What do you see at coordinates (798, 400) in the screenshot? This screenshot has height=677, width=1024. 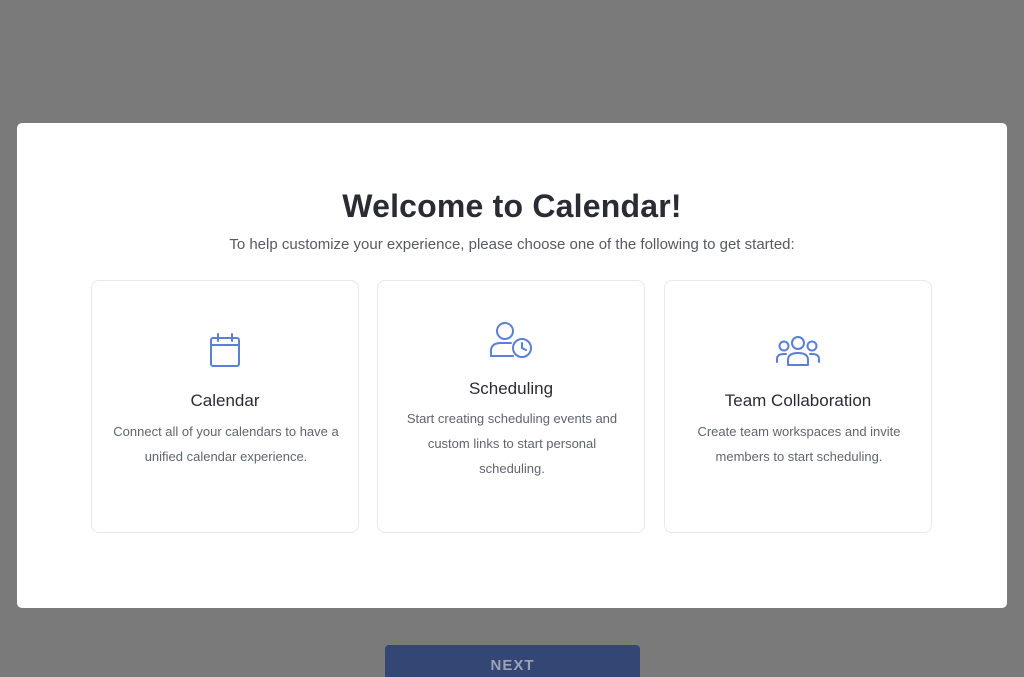 I see `option-title: Team Collaboration` at bounding box center [798, 400].